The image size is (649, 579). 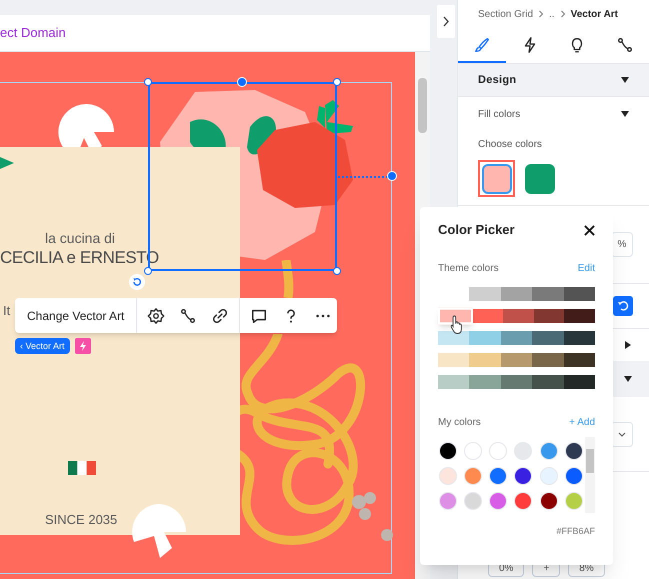 I want to click on dropdown-icon, so click(x=625, y=114).